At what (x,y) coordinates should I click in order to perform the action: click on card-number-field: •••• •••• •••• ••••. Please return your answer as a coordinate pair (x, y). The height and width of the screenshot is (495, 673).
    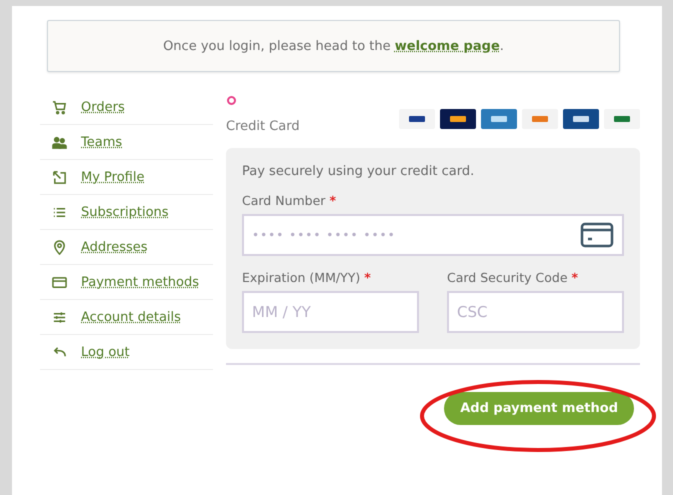
    Looking at the image, I should click on (433, 235).